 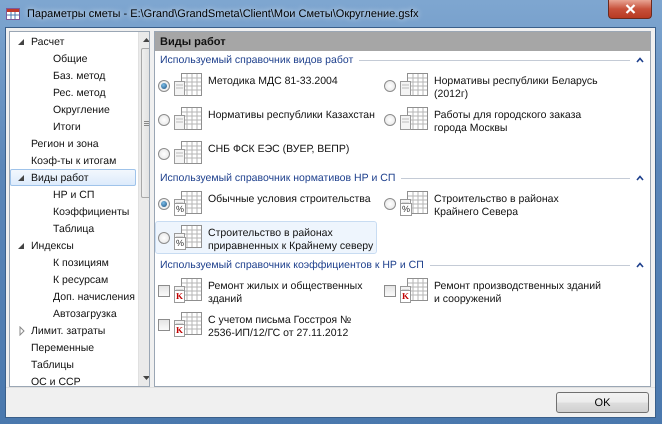 What do you see at coordinates (73, 279) in the screenshot?
I see `tree-item: К ресурсам` at bounding box center [73, 279].